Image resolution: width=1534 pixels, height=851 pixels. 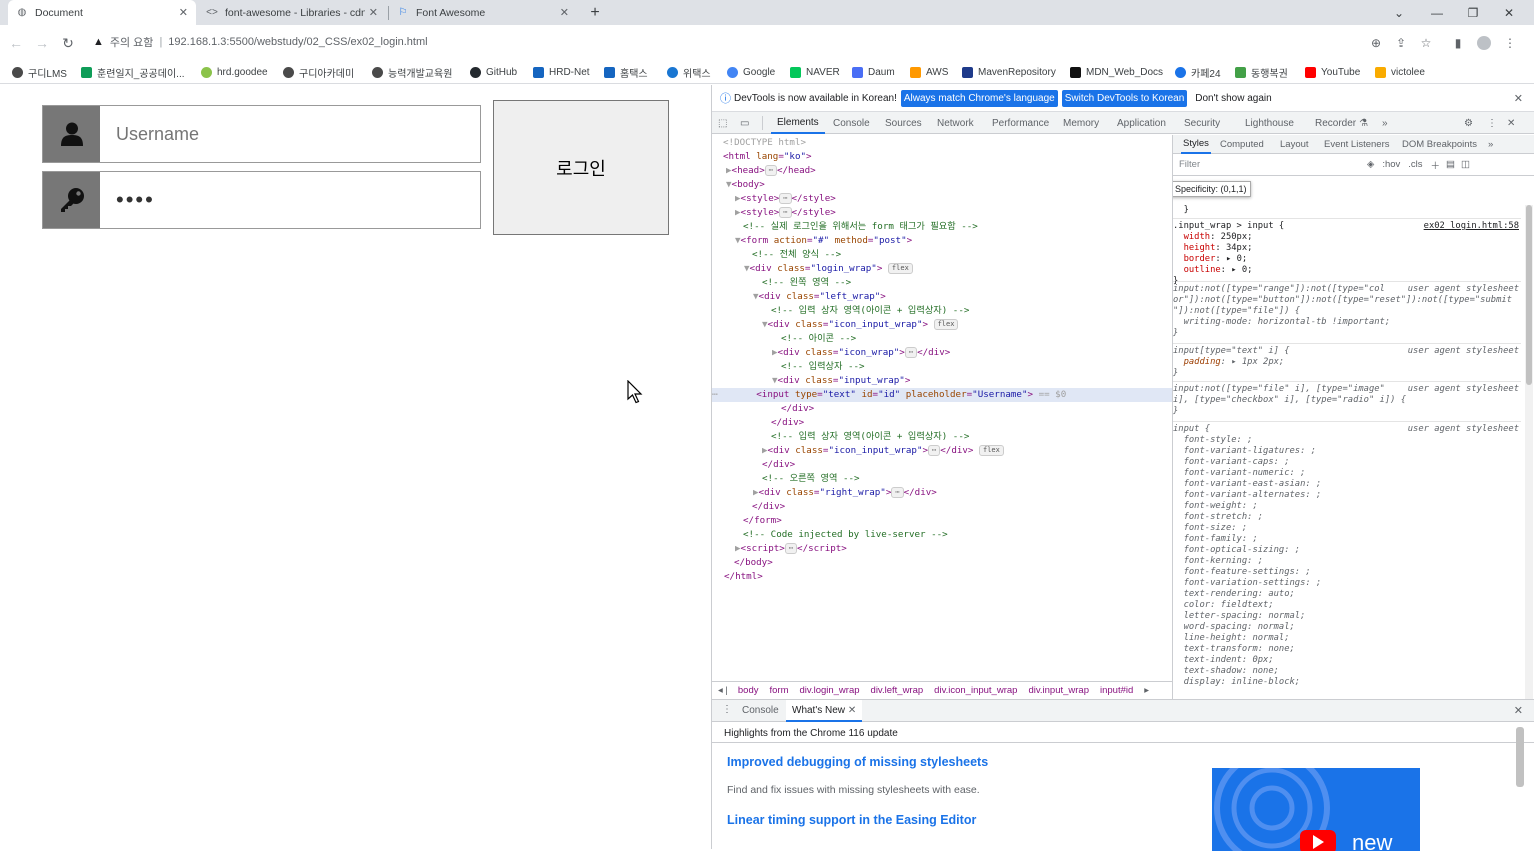 I want to click on breadcrumb-item: input#id, so click(x=1116, y=690).